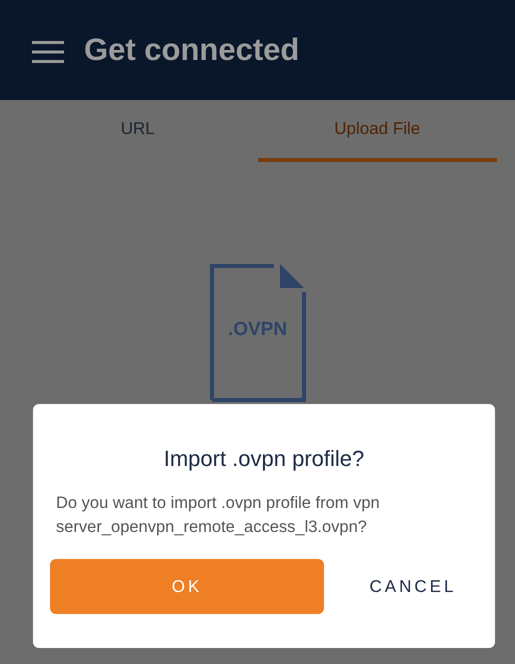  I want to click on tab: URL, so click(138, 131).